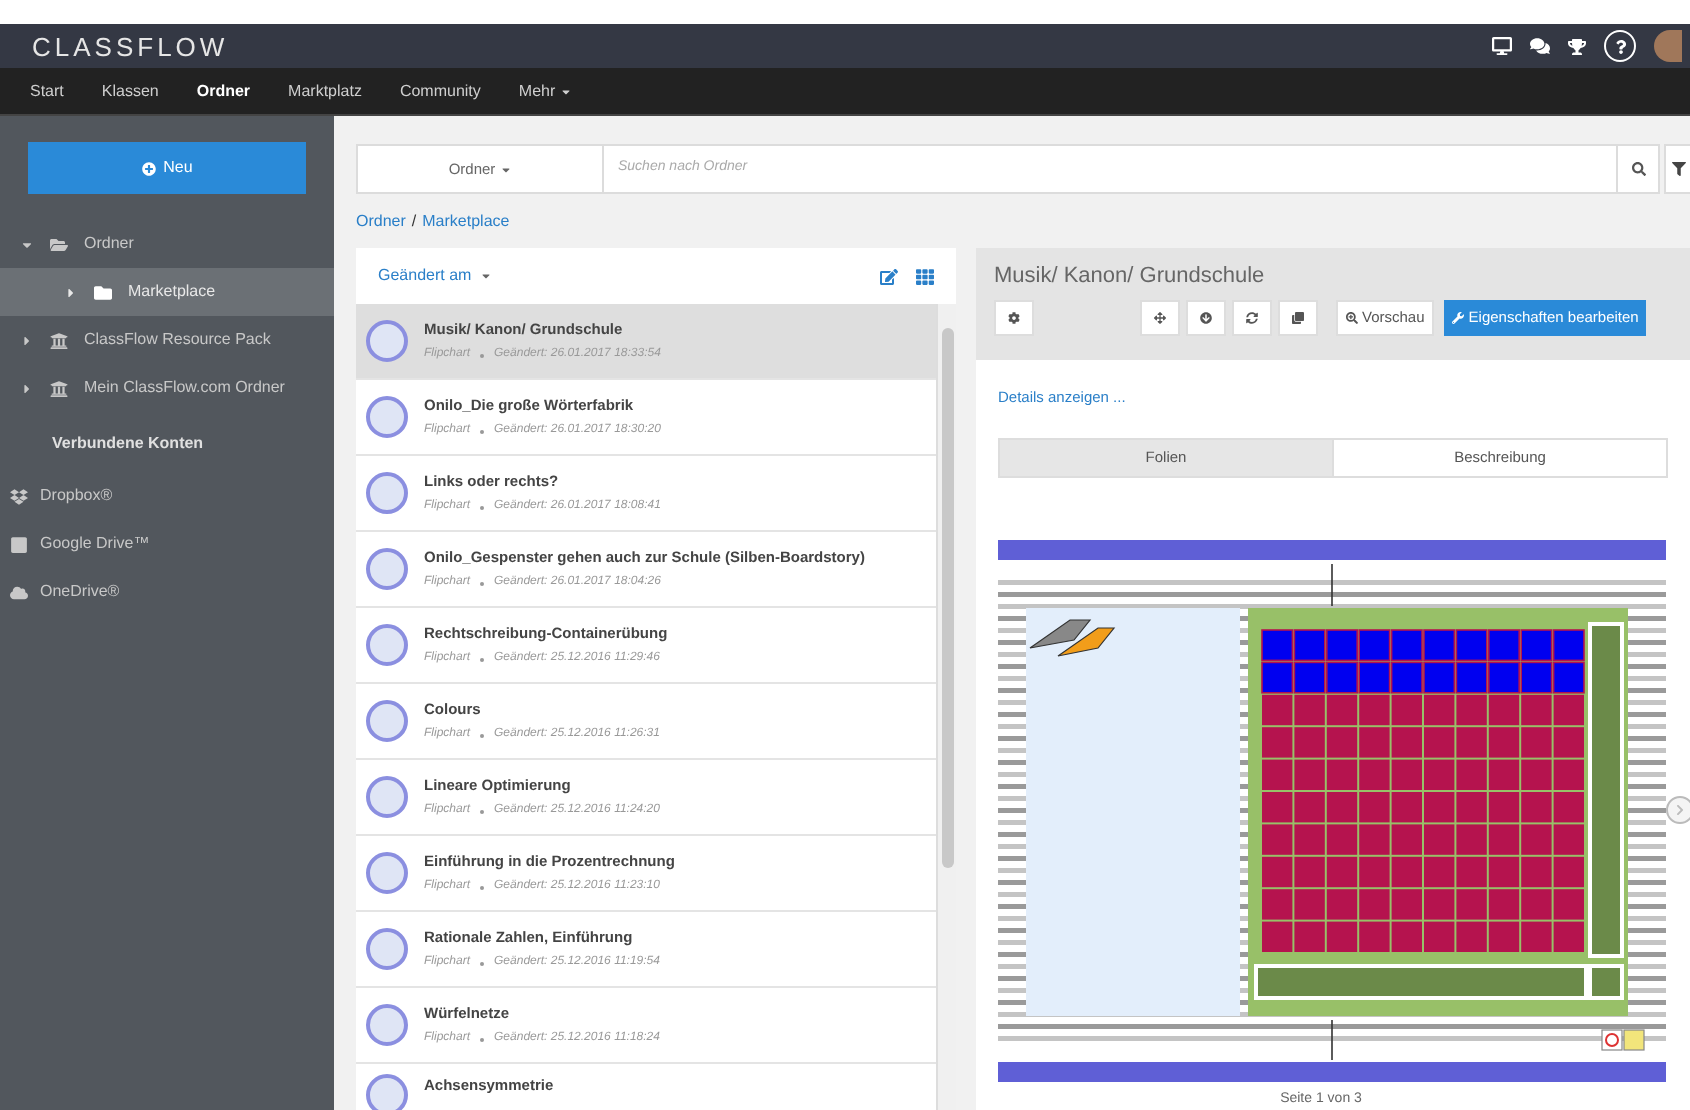  I want to click on settings-icon, so click(1014, 318).